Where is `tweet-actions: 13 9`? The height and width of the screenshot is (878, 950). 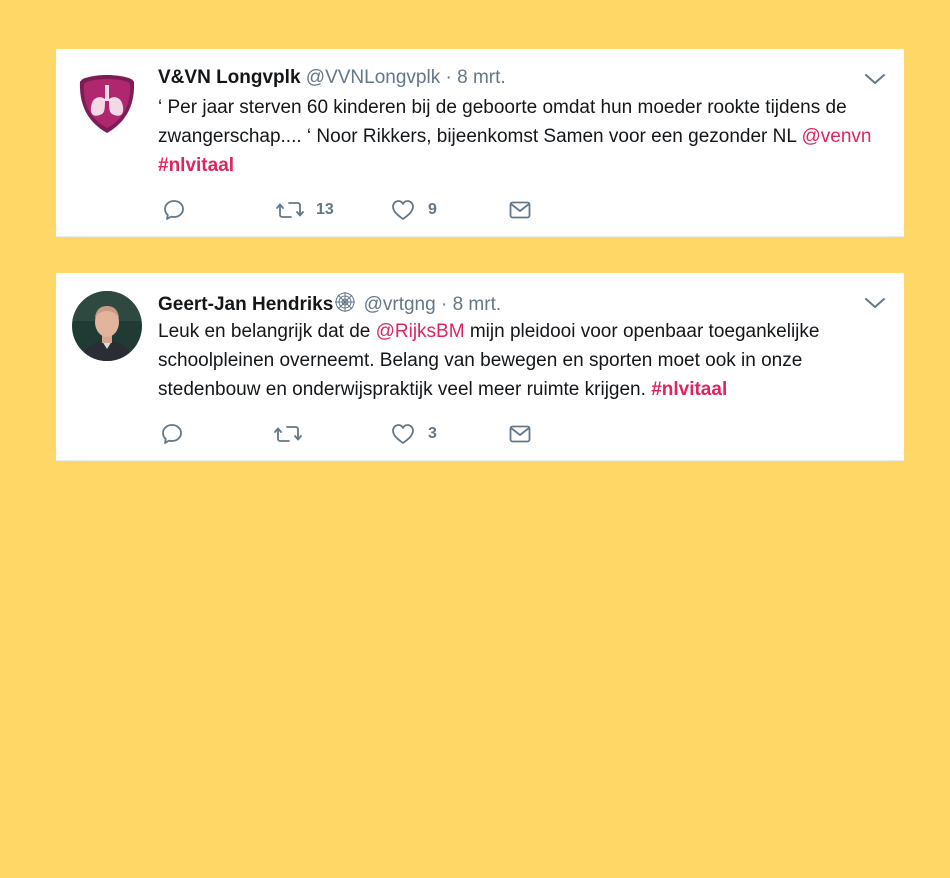 tweet-actions: 13 9 is located at coordinates (368, 210).